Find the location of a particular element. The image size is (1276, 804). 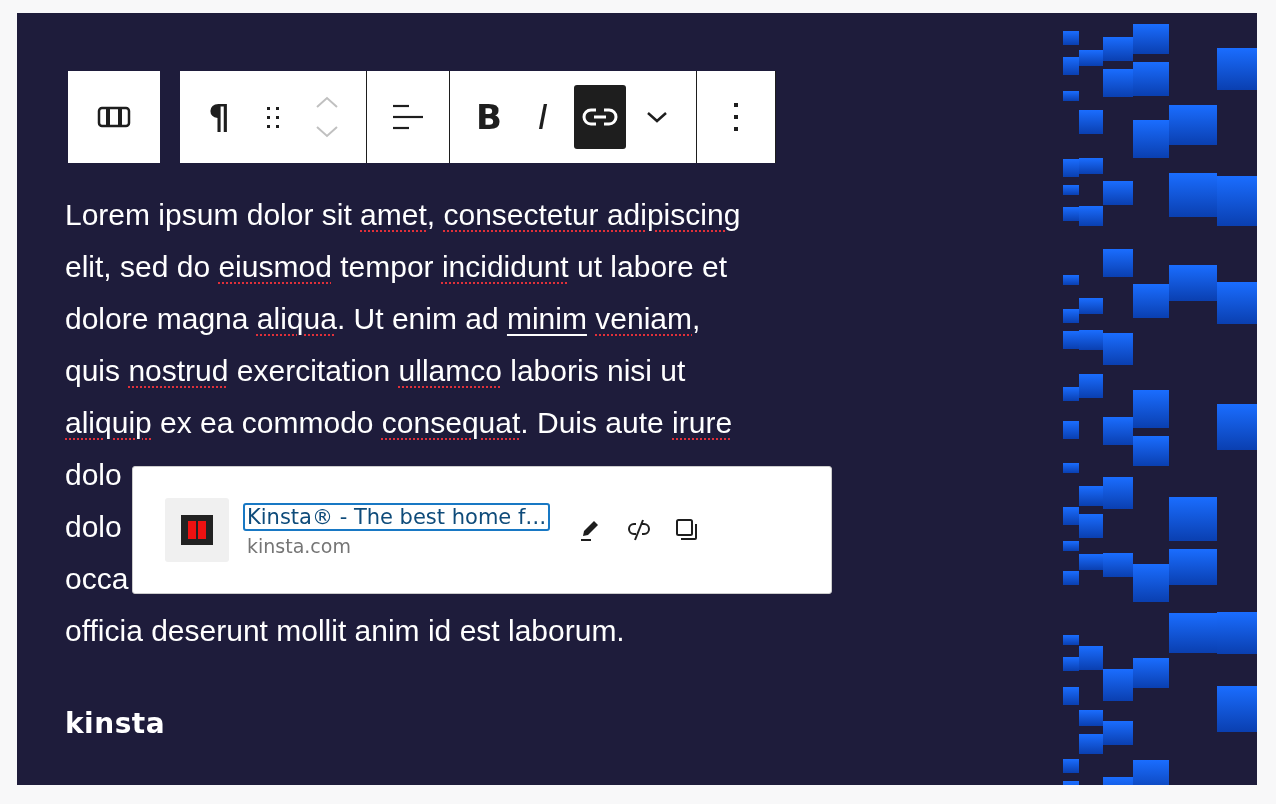

text-line: quis nostrud exercitation ullamco laboris nisi ut is located at coordinates (375, 371).